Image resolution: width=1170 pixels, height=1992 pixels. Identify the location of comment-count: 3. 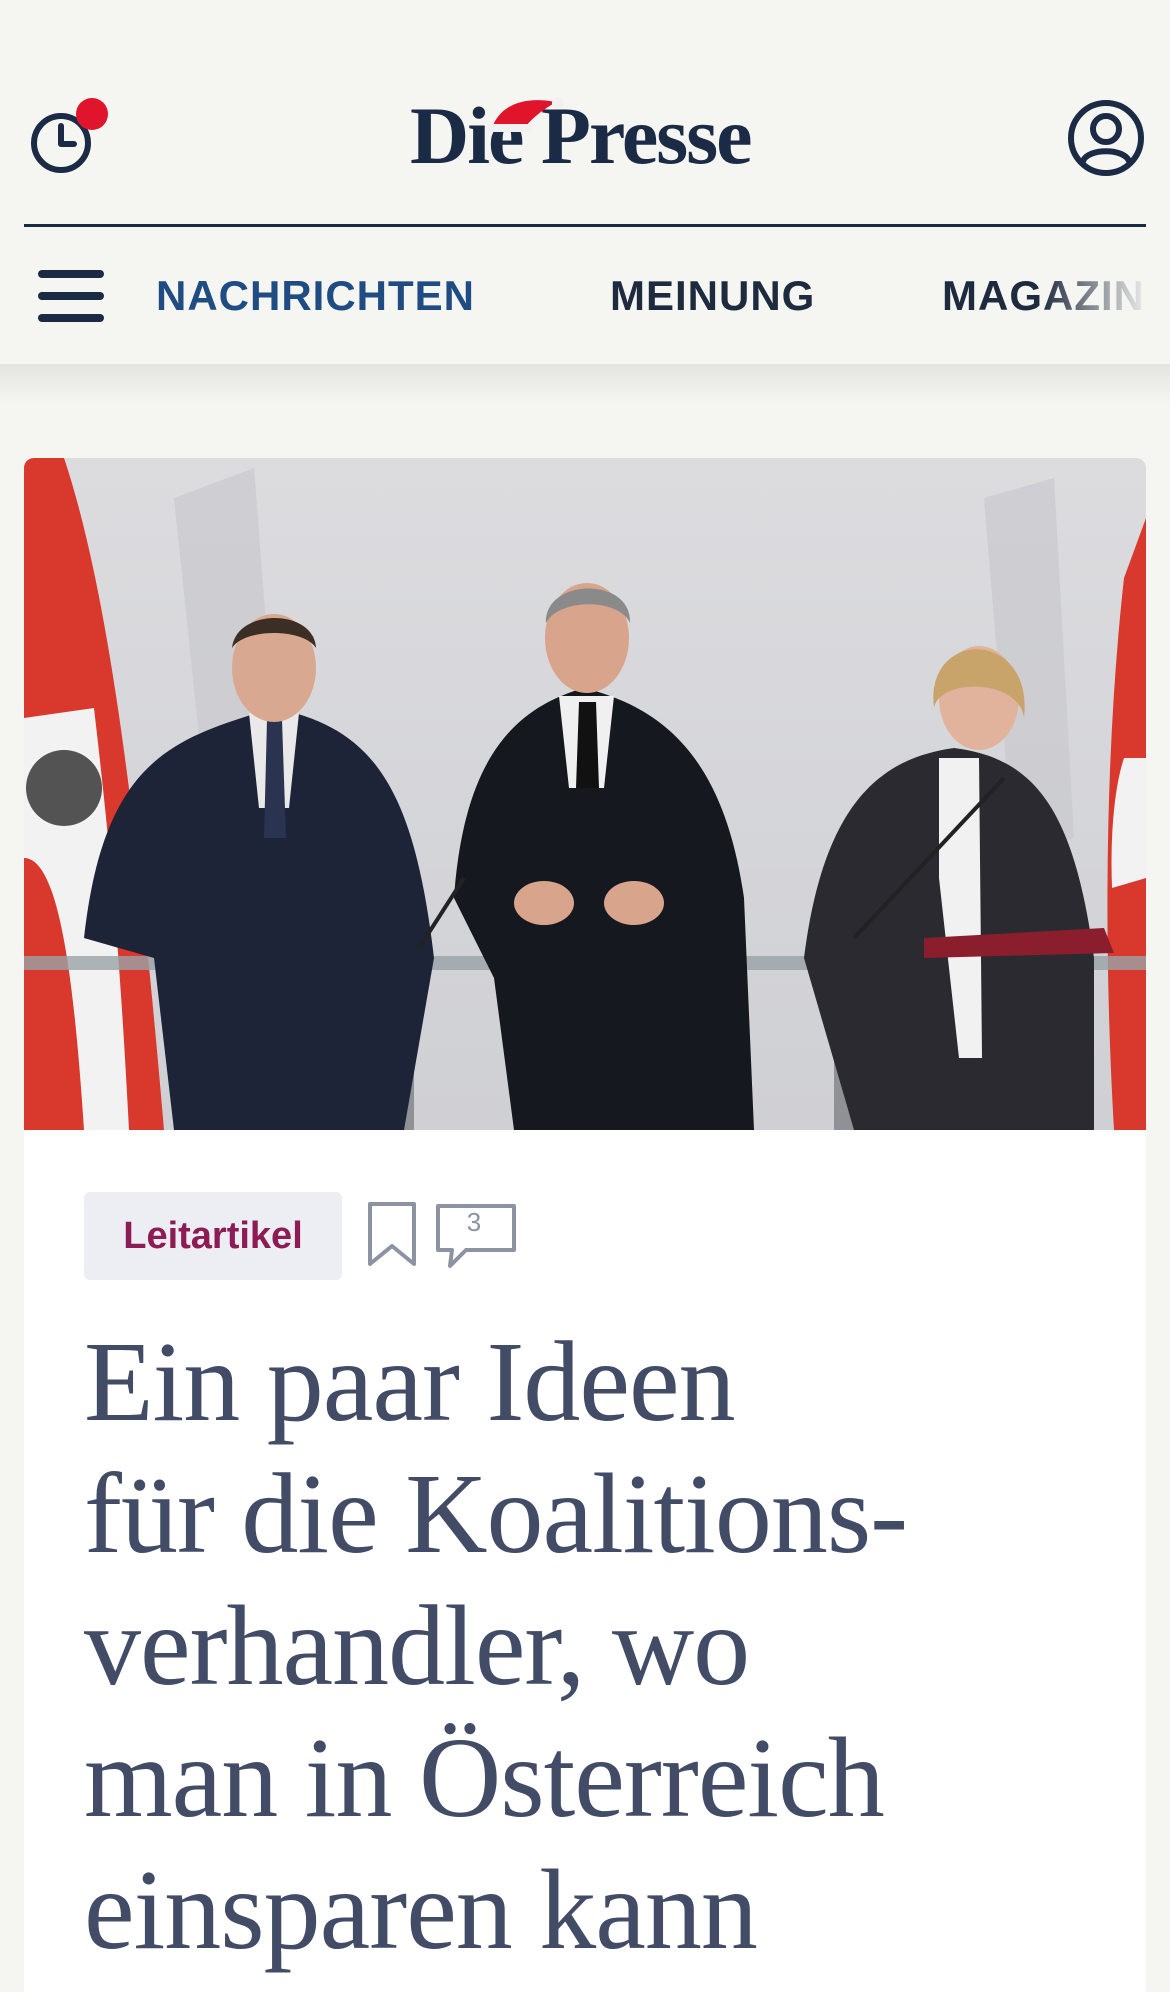
(474, 1222).